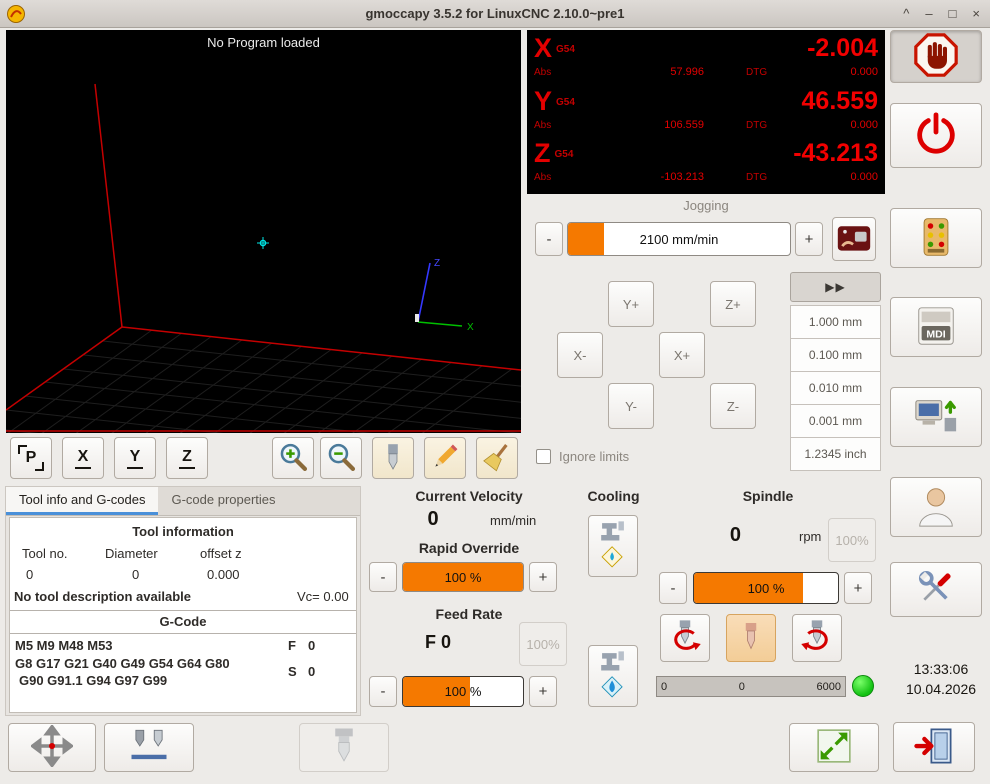  What do you see at coordinates (31, 458) in the screenshot?
I see `view-perspective-button: P` at bounding box center [31, 458].